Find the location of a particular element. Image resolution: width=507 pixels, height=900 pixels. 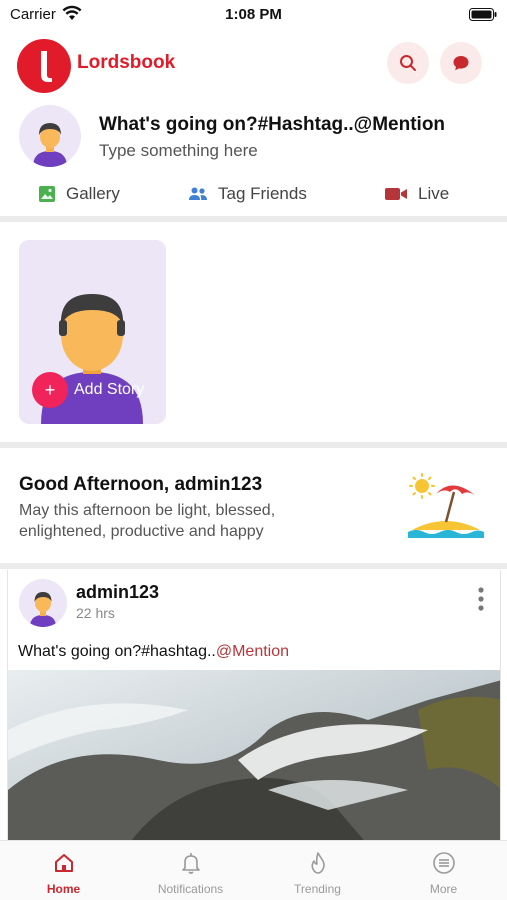

tab-more: More is located at coordinates (443, 870).